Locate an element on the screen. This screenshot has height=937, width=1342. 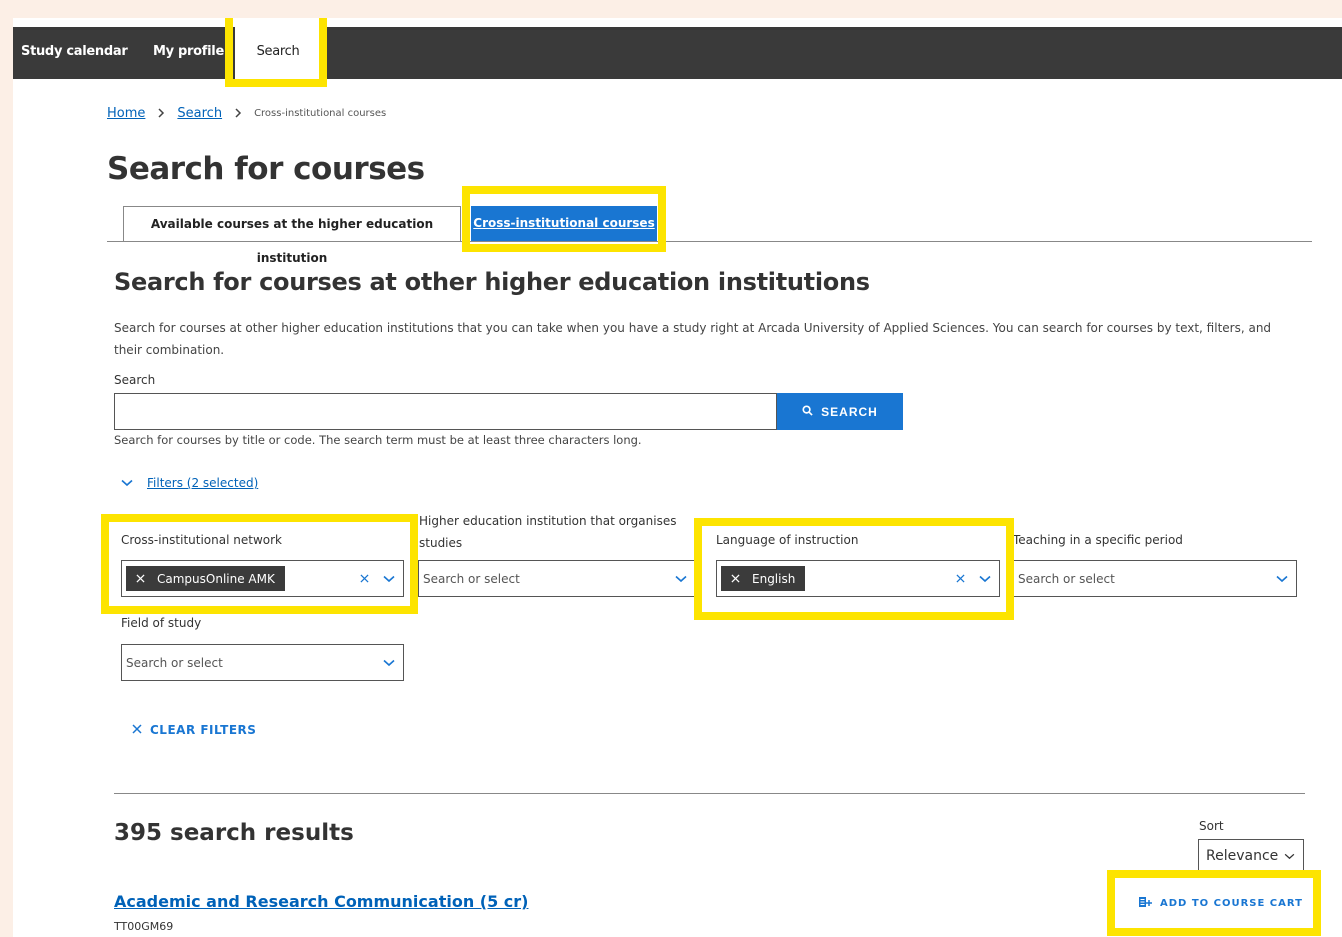
search-label: Search is located at coordinates (135, 380).